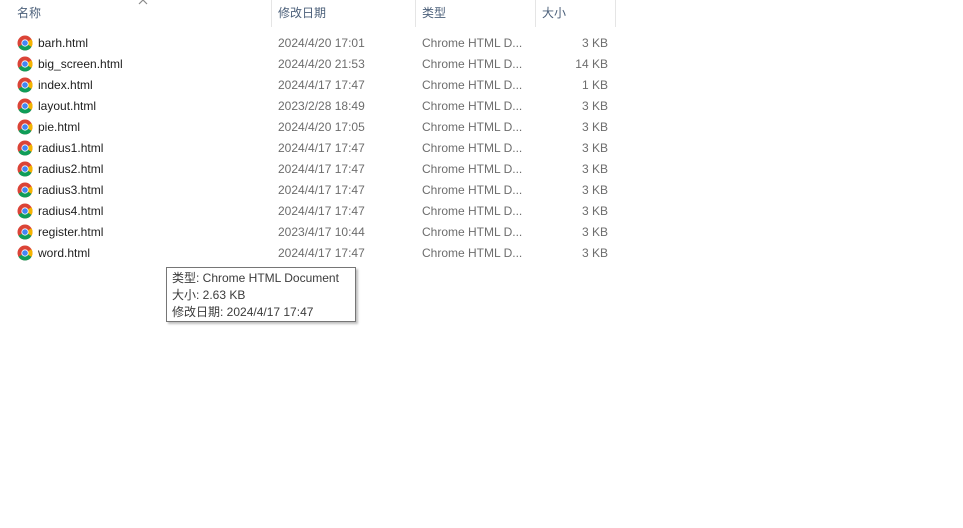 This screenshot has width=963, height=528. What do you see at coordinates (71, 190) in the screenshot?
I see `file-name: radius3.html` at bounding box center [71, 190].